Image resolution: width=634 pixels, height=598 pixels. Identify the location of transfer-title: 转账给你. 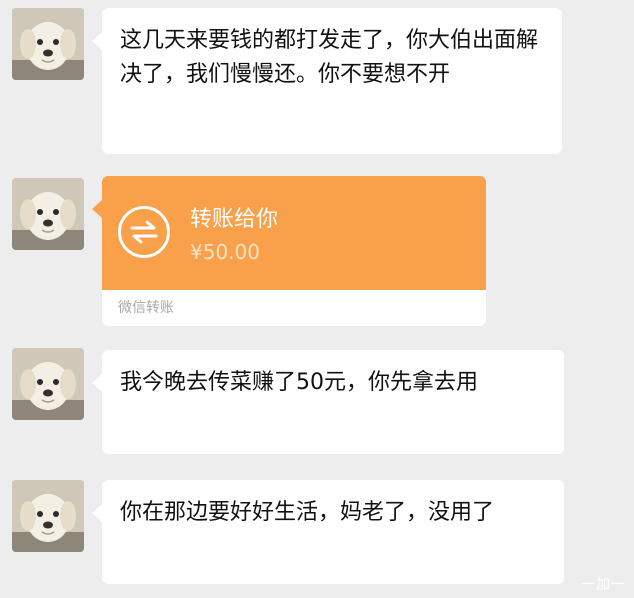
(234, 219).